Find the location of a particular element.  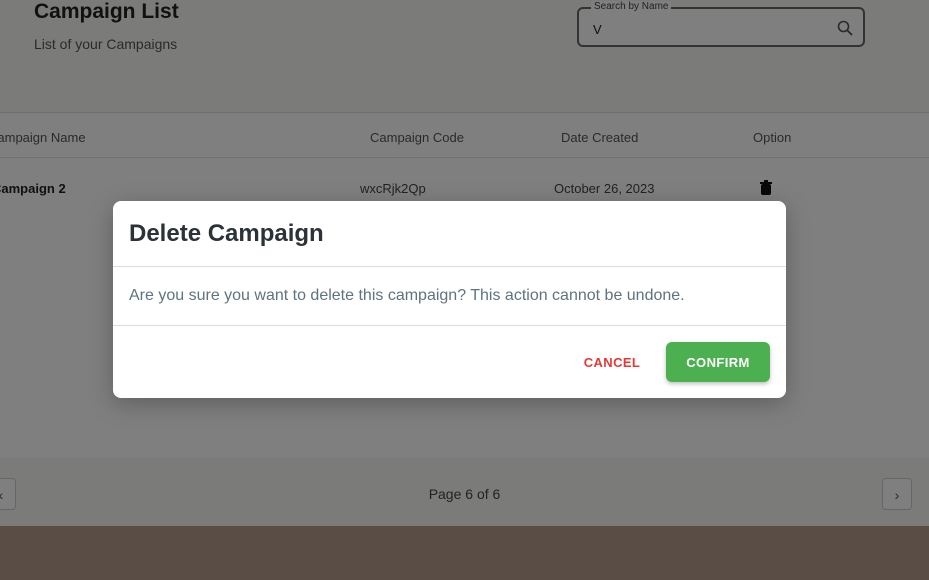

cancel-button: CANCEL is located at coordinates (612, 362).